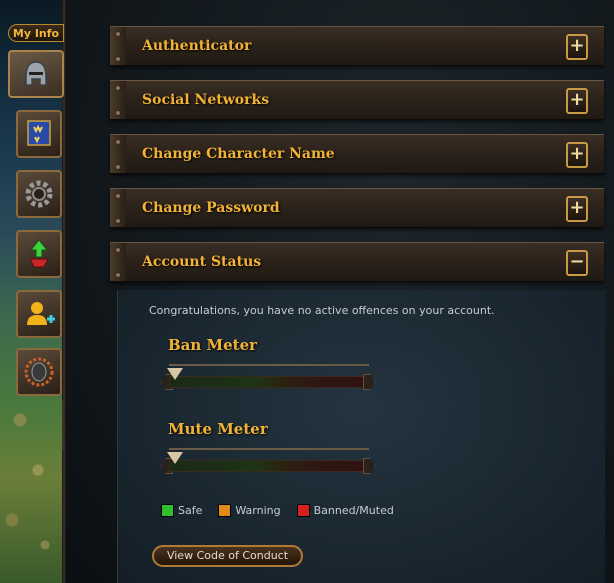 The width and height of the screenshot is (614, 583). I want to click on section-title: Social Networks, so click(206, 100).